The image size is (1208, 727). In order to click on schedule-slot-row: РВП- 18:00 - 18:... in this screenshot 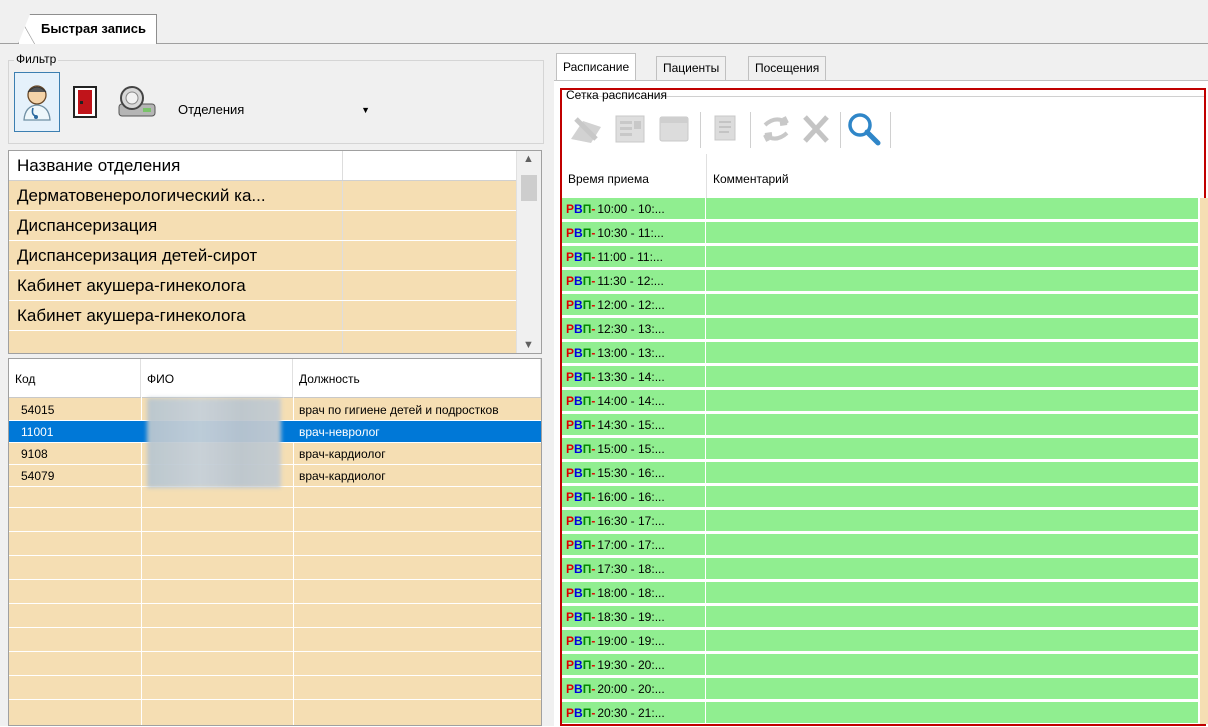, I will do `click(880, 593)`.